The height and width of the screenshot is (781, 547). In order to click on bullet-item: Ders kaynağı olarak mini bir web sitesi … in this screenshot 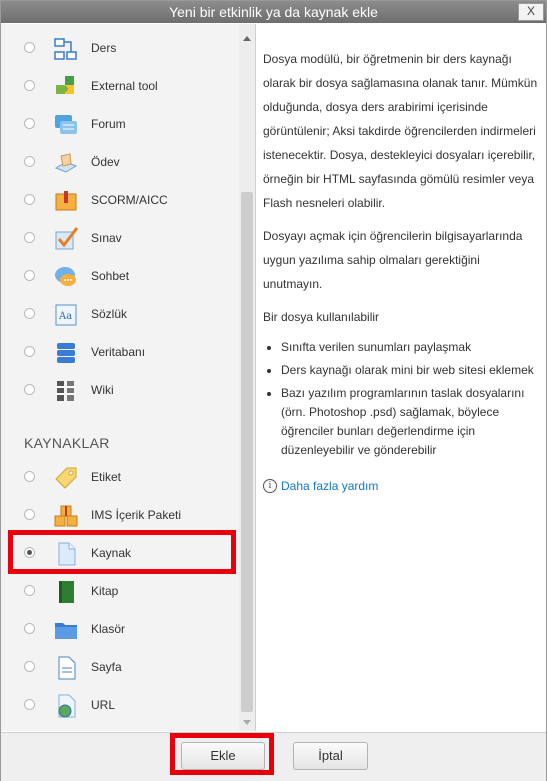, I will do `click(410, 370)`.